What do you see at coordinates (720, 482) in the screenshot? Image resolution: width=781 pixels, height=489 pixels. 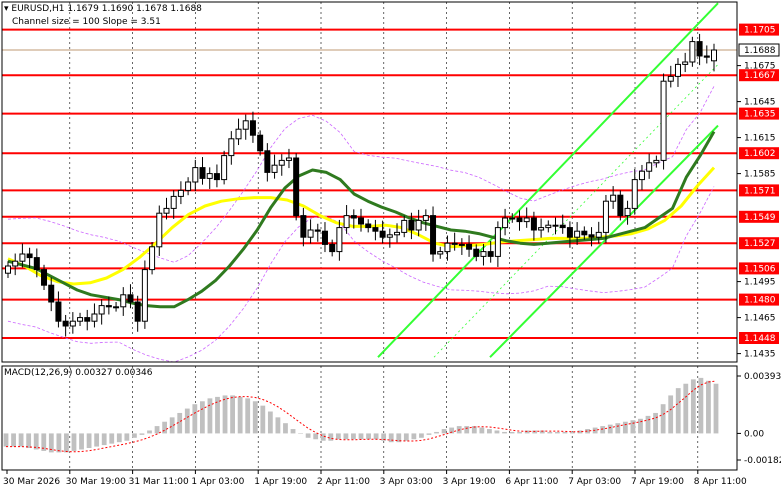 I see `x-tick-label: 8 Apr 11:00` at bounding box center [720, 482].